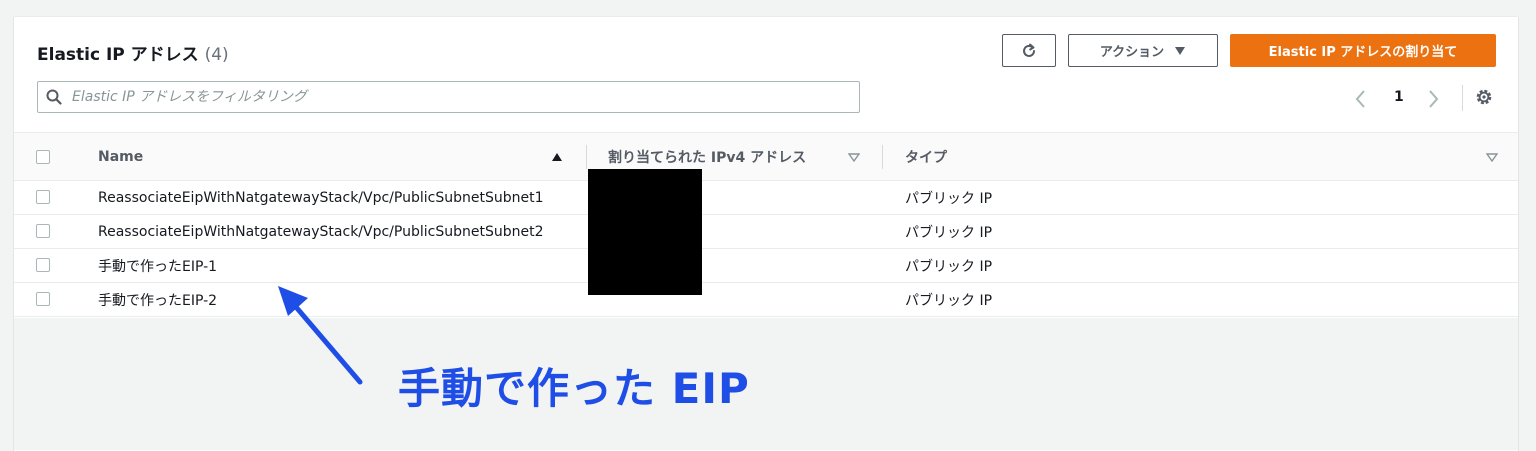 Image resolution: width=1536 pixels, height=451 pixels. Describe the element at coordinates (158, 266) in the screenshot. I see `eip-name: 手動で作ったEIP-1` at that location.